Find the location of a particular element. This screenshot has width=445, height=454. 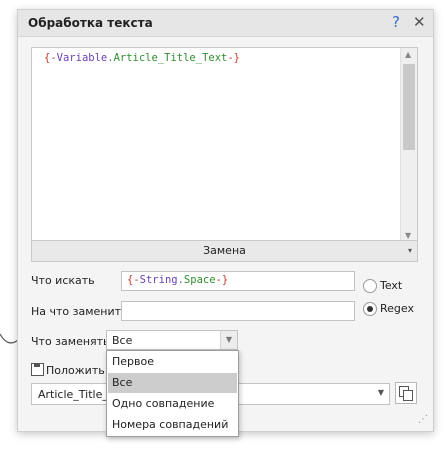

mode-value: Замена is located at coordinates (224, 250).